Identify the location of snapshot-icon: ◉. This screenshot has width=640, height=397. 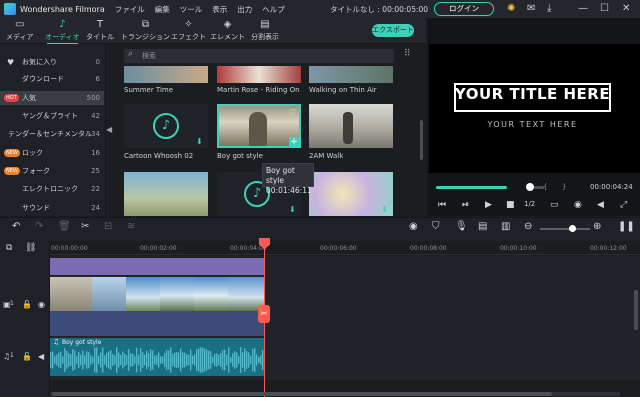
(578, 205).